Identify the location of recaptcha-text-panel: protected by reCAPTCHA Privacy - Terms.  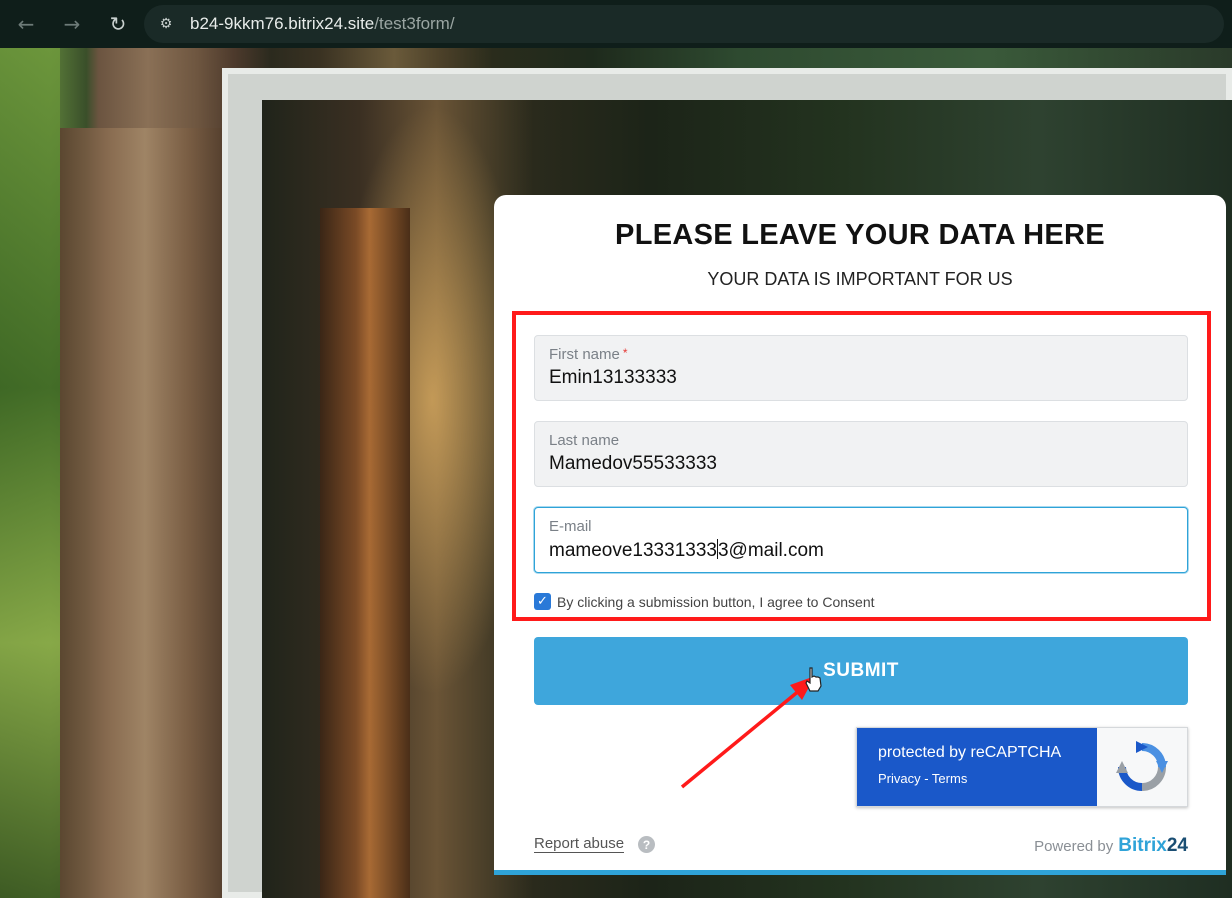
(977, 767).